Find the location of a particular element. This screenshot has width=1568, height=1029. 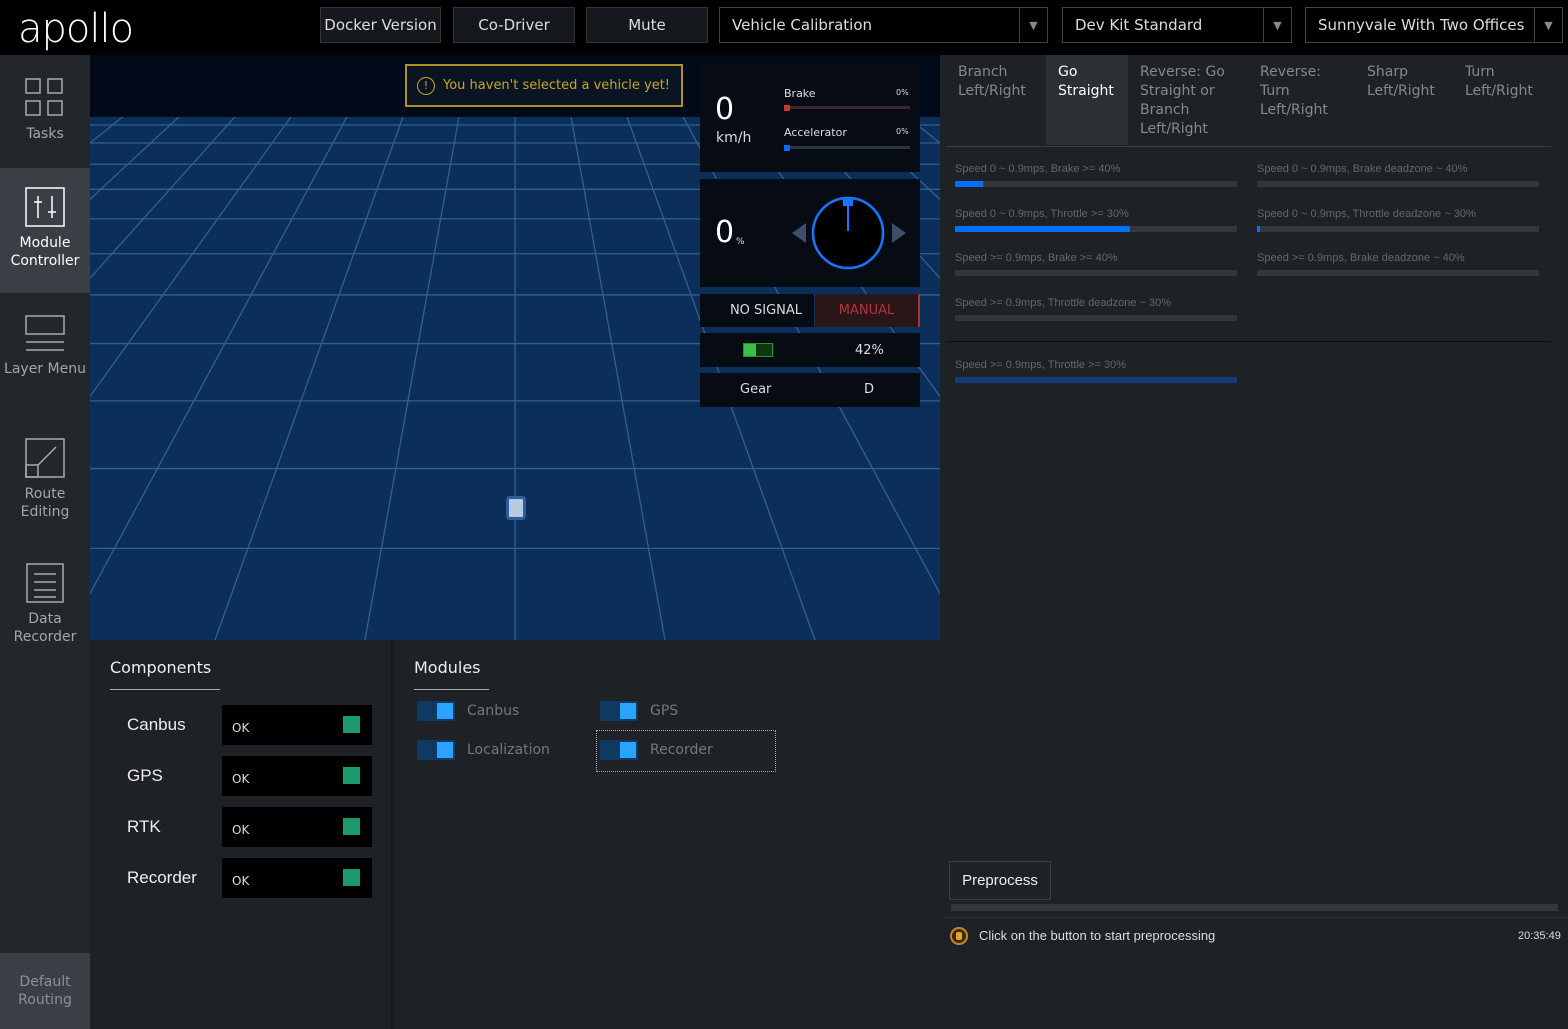

accelerator-label: Accelerator is located at coordinates (815, 132).